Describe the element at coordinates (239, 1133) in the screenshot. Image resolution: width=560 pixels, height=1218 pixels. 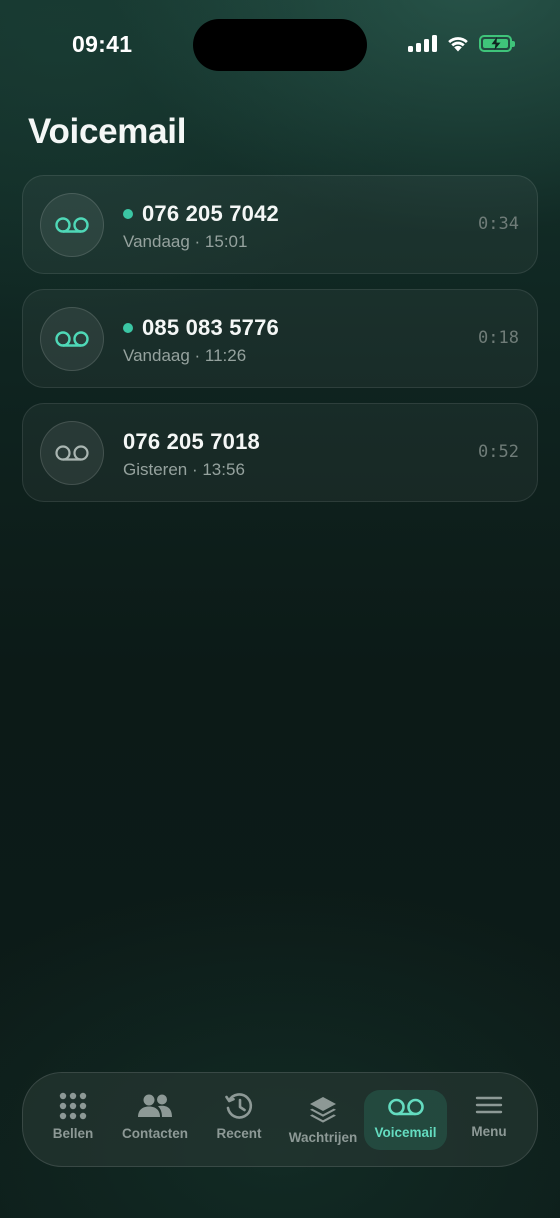
I see `tab-label: Recent` at that location.